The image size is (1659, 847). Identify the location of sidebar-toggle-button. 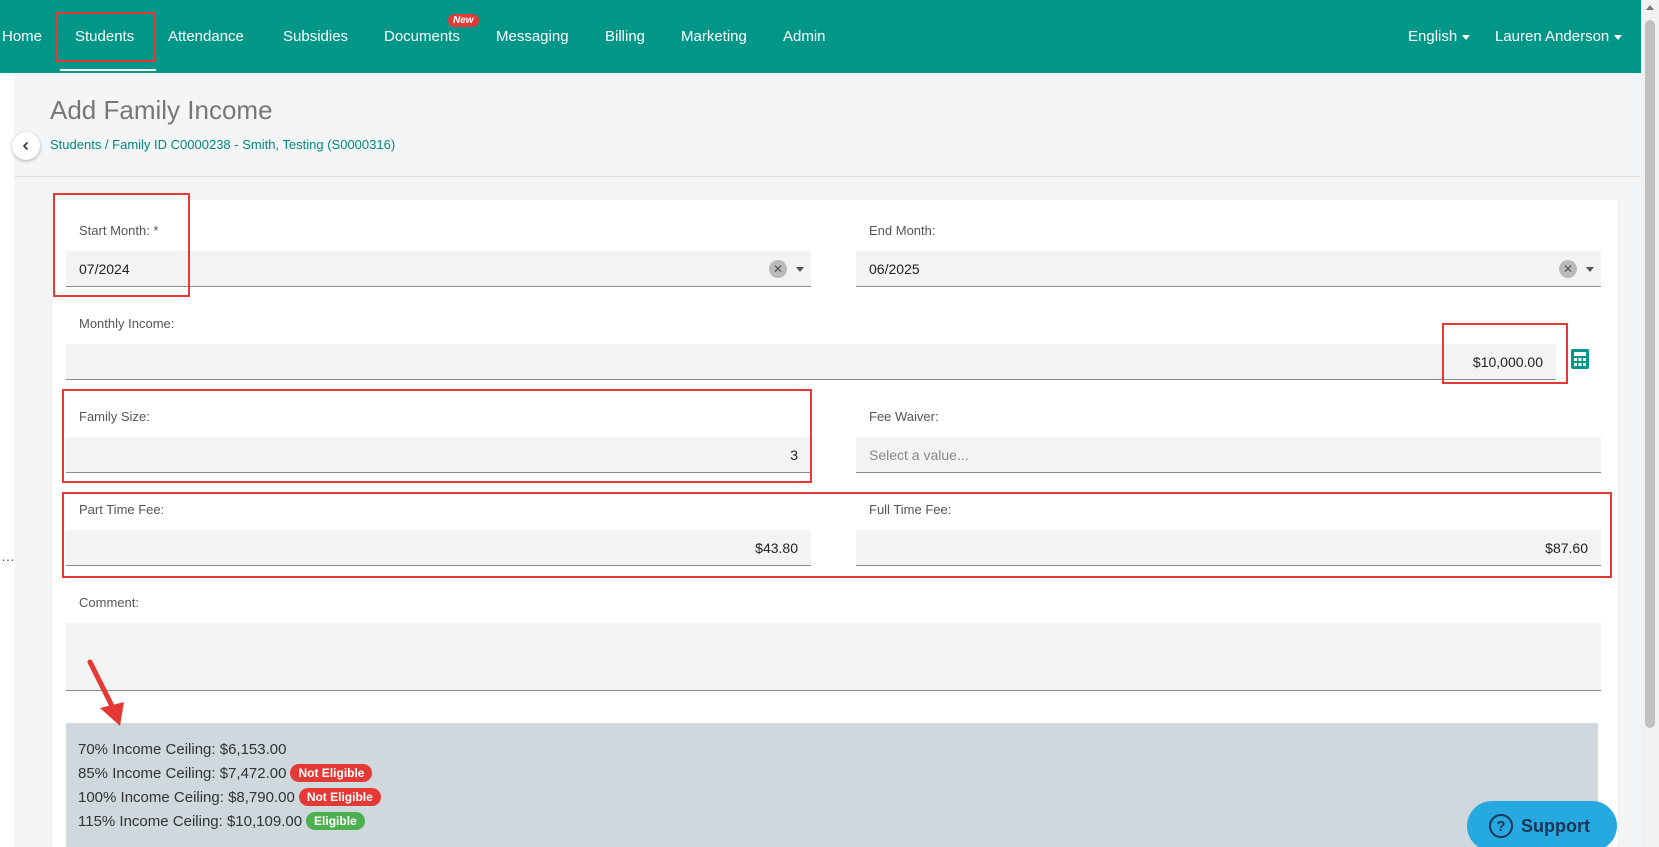
(26, 146).